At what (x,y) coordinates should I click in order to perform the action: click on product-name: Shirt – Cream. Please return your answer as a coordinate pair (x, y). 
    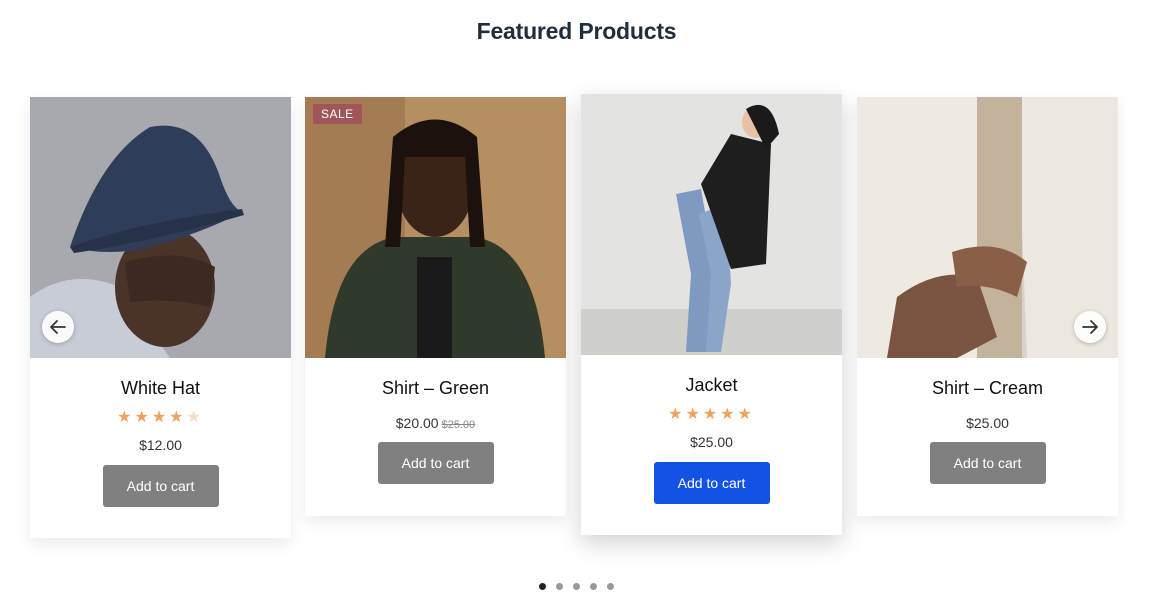
    Looking at the image, I should click on (987, 388).